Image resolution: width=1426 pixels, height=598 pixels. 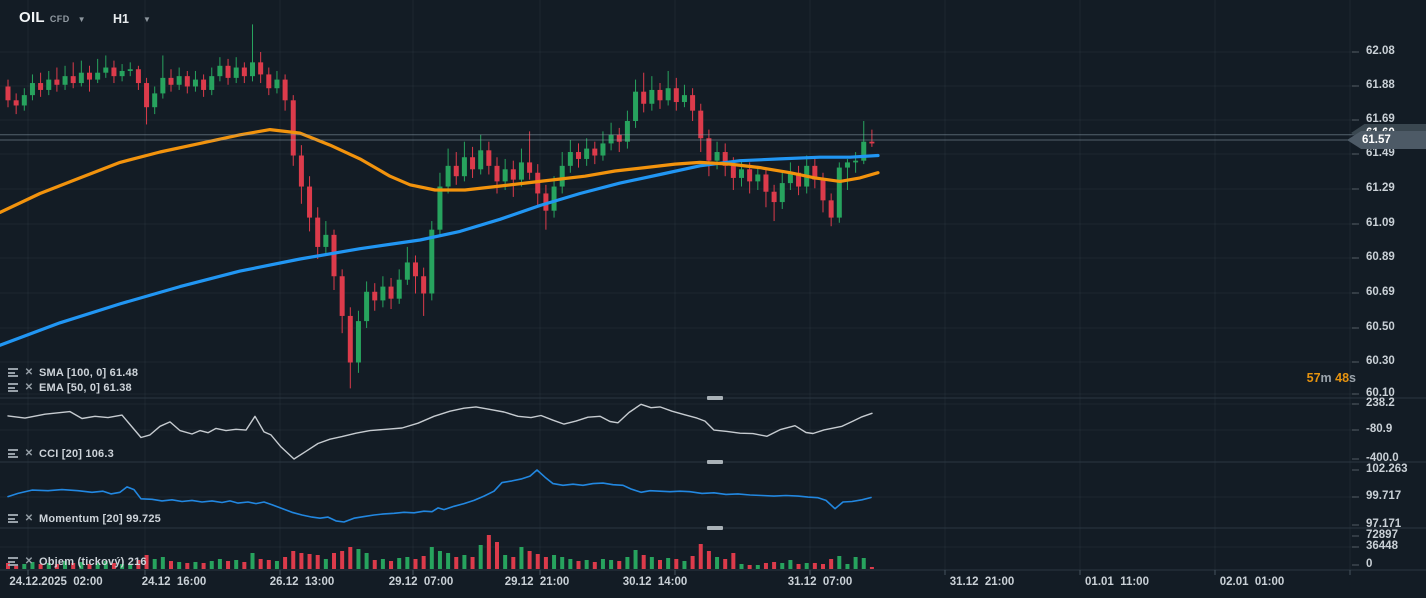 I want to click on volume-axis-tick: 0, so click(x=1369, y=564).